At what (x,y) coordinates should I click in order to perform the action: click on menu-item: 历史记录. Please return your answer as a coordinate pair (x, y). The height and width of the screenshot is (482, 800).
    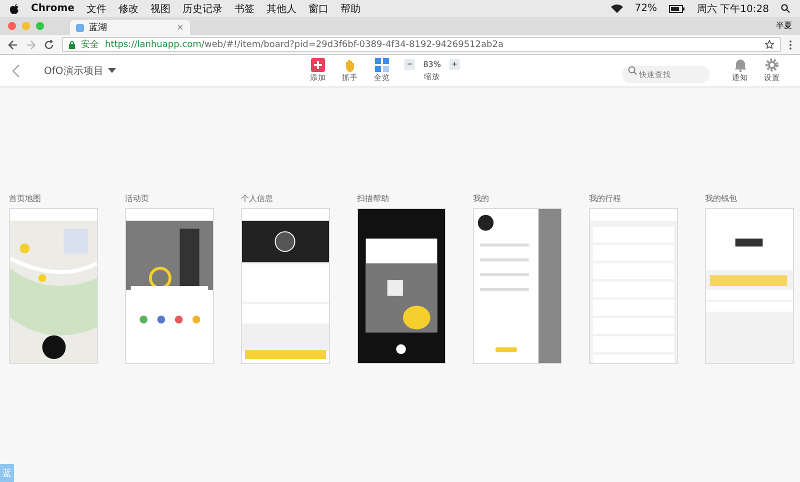
    Looking at the image, I should click on (202, 9).